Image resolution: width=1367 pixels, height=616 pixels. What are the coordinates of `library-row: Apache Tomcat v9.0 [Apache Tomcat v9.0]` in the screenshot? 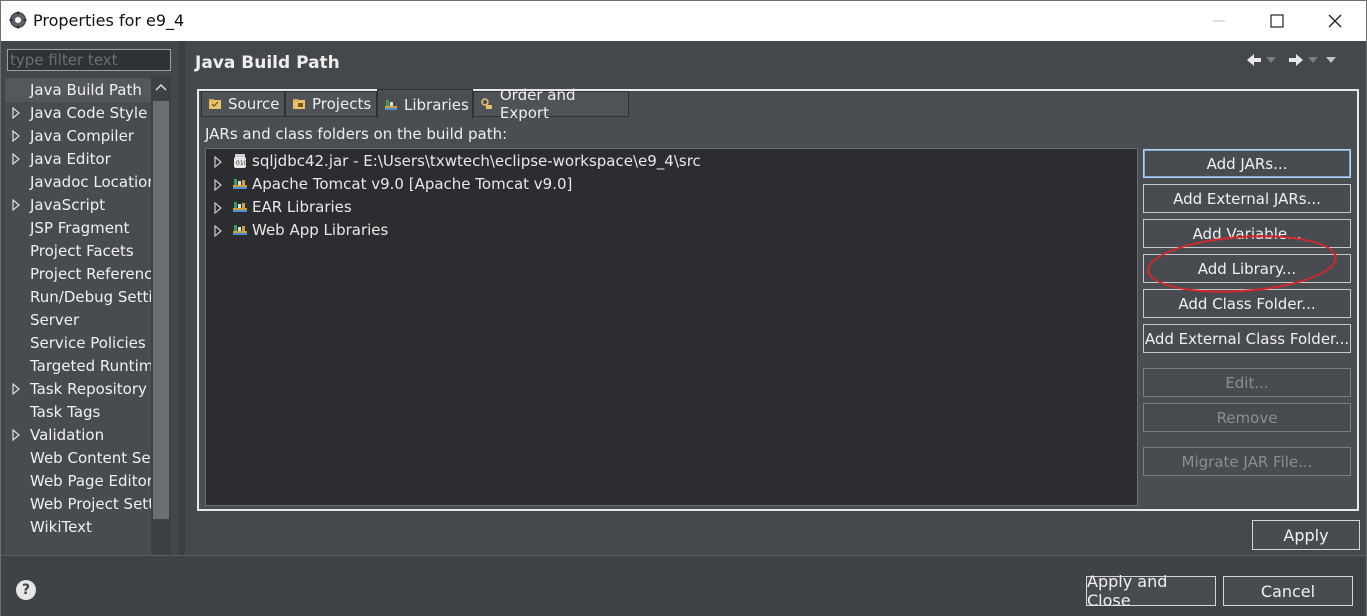 It's located at (671, 184).